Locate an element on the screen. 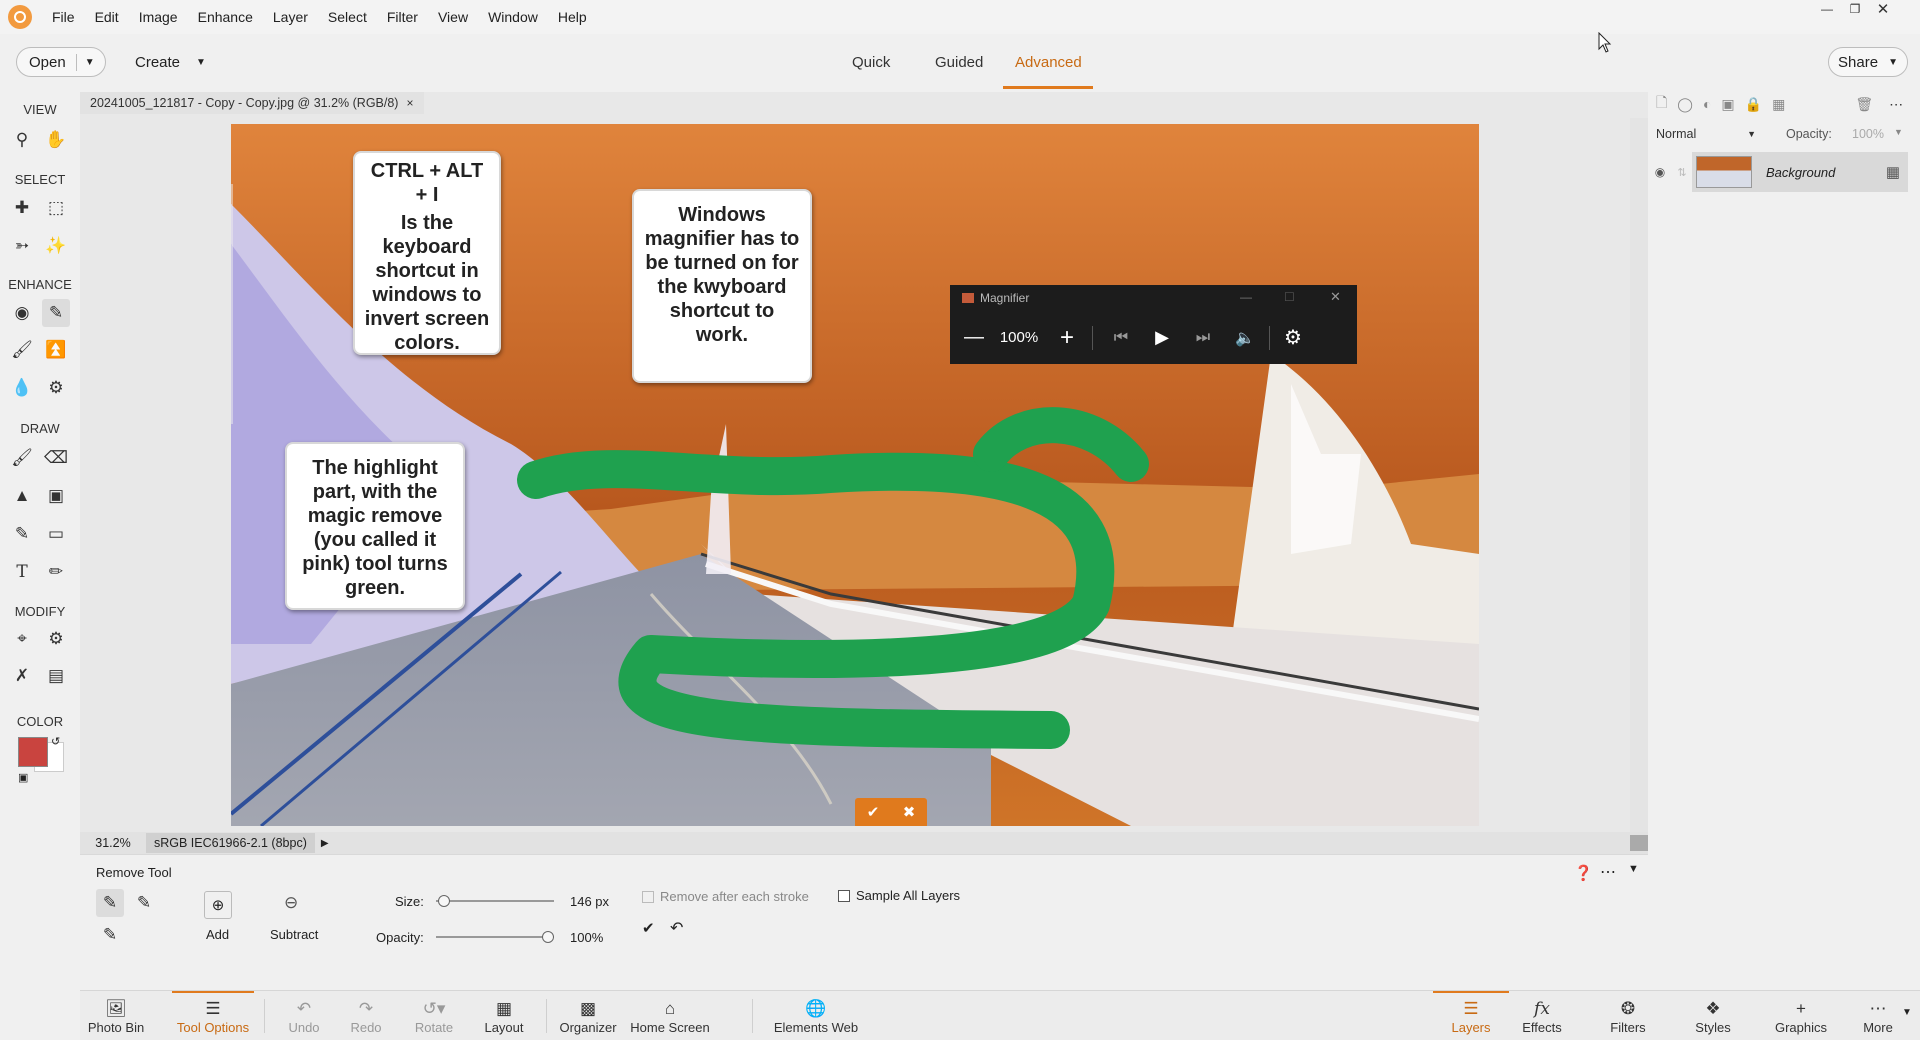 The width and height of the screenshot is (1920, 1040). clone-stamp-tool-icon: ⏫ is located at coordinates (56, 350).